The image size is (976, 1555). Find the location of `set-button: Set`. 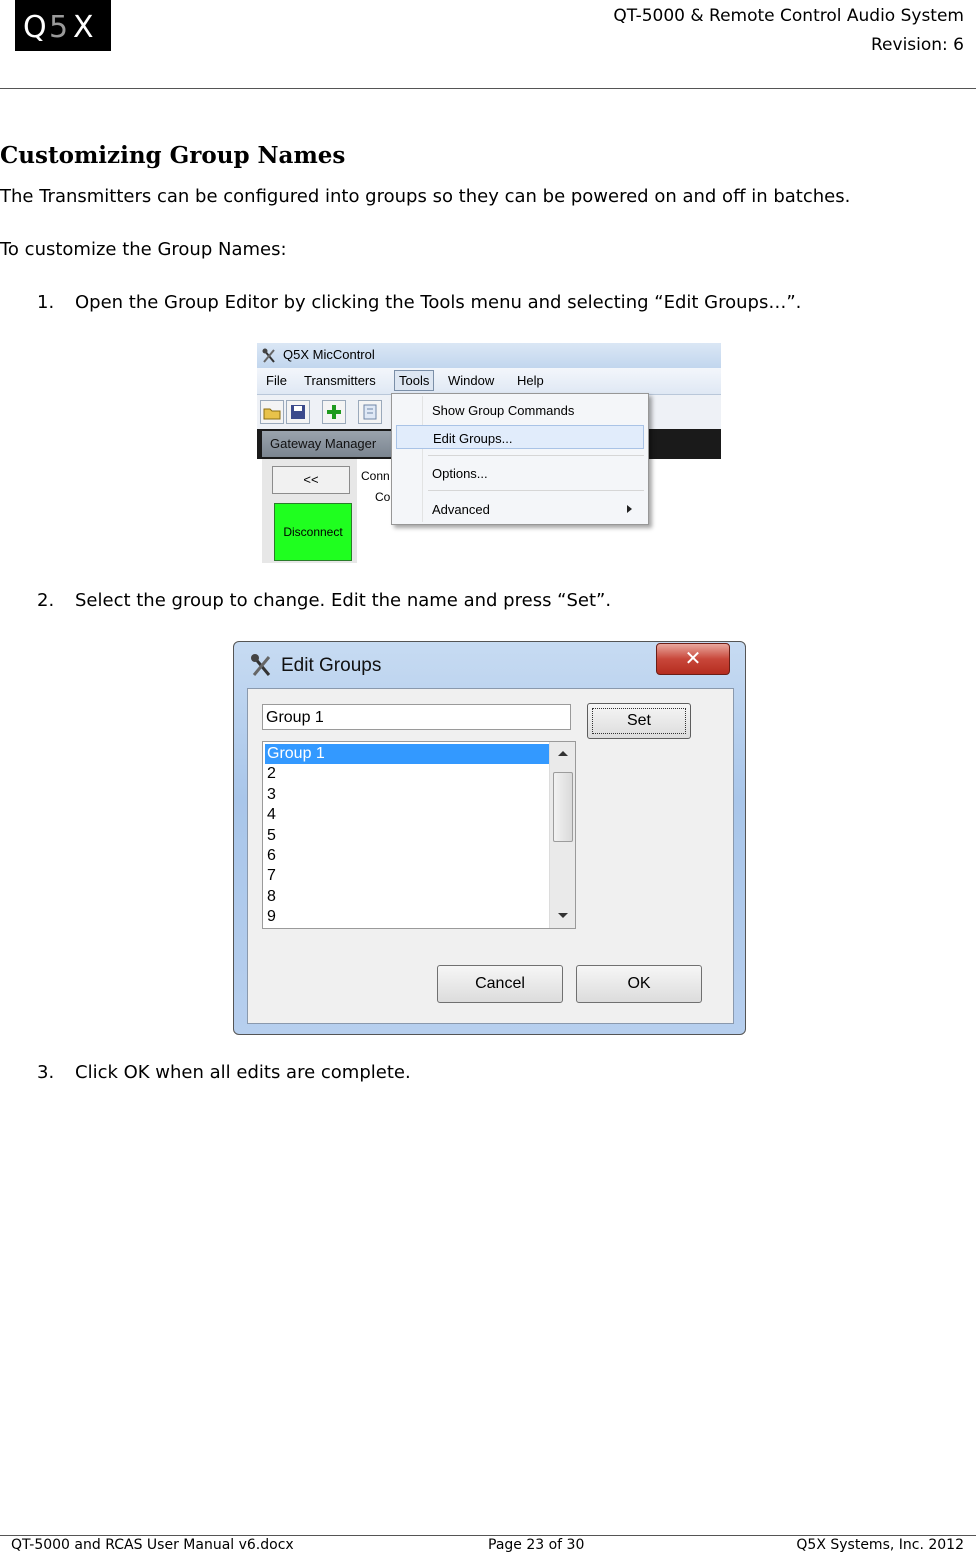

set-button: Set is located at coordinates (639, 721).